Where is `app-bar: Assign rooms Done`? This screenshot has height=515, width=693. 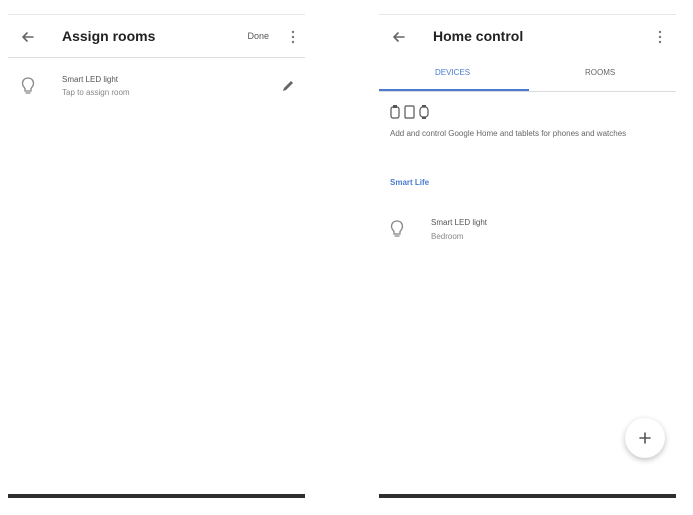 app-bar: Assign rooms Done is located at coordinates (156, 37).